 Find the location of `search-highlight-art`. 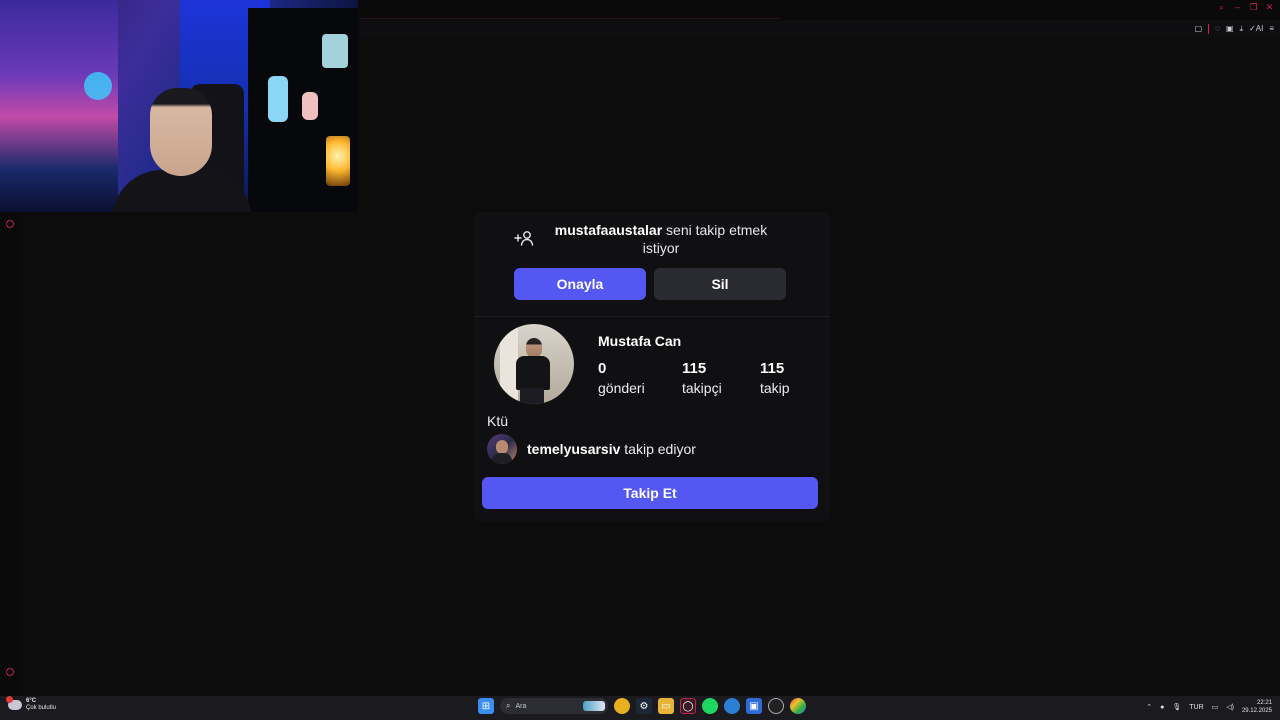

search-highlight-art is located at coordinates (594, 706).